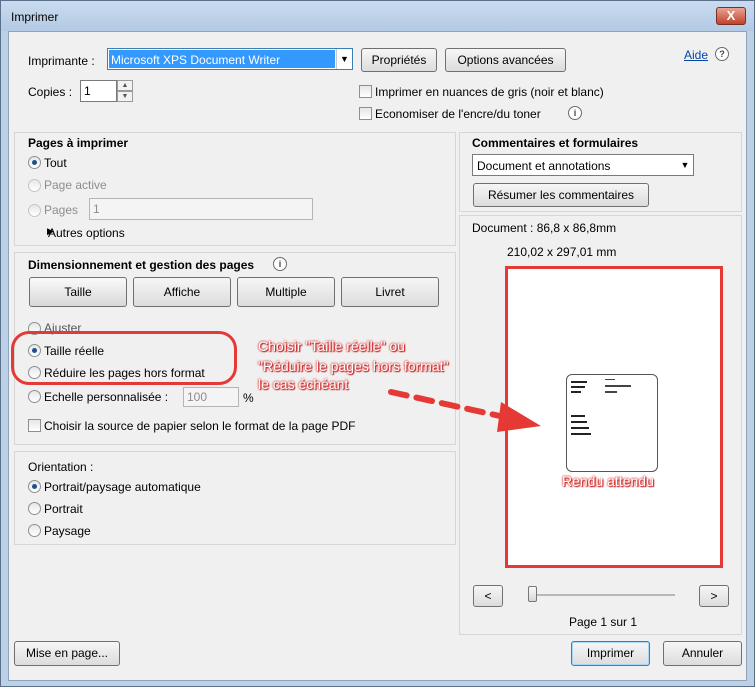  Describe the element at coordinates (34, 508) in the screenshot. I see `orientation-portrait-radio` at that location.